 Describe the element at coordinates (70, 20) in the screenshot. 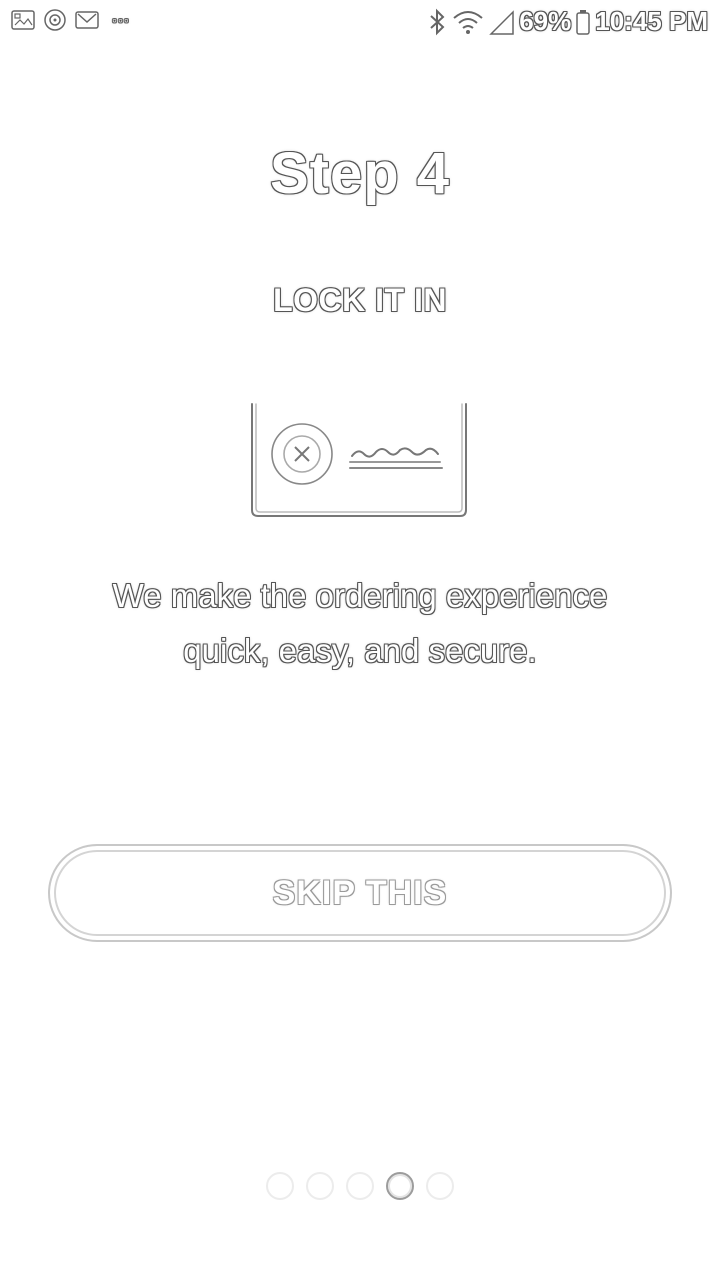

I see `status-left-icons: ◦◦◦` at that location.